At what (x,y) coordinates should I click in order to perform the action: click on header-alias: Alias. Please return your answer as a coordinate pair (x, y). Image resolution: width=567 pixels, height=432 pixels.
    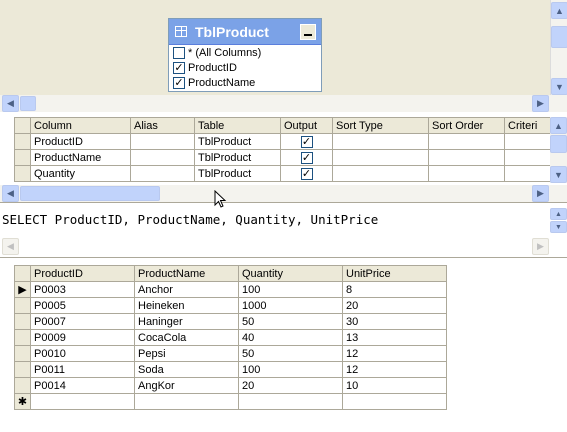
    Looking at the image, I should click on (162, 125).